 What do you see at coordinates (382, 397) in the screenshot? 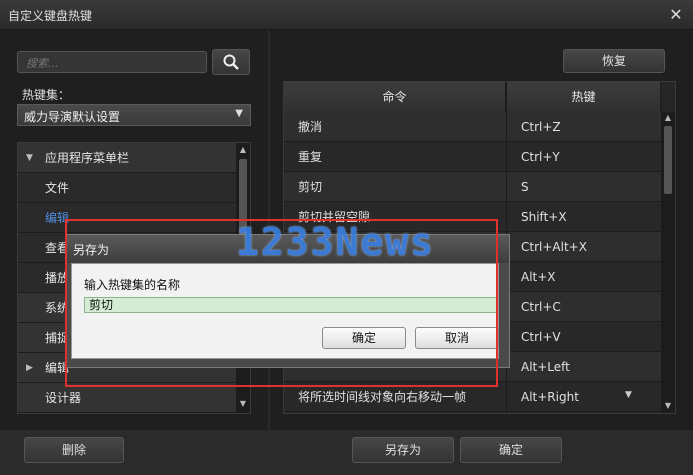
I see `command-cell: 将所选时间线对象向右移动一帧` at bounding box center [382, 397].